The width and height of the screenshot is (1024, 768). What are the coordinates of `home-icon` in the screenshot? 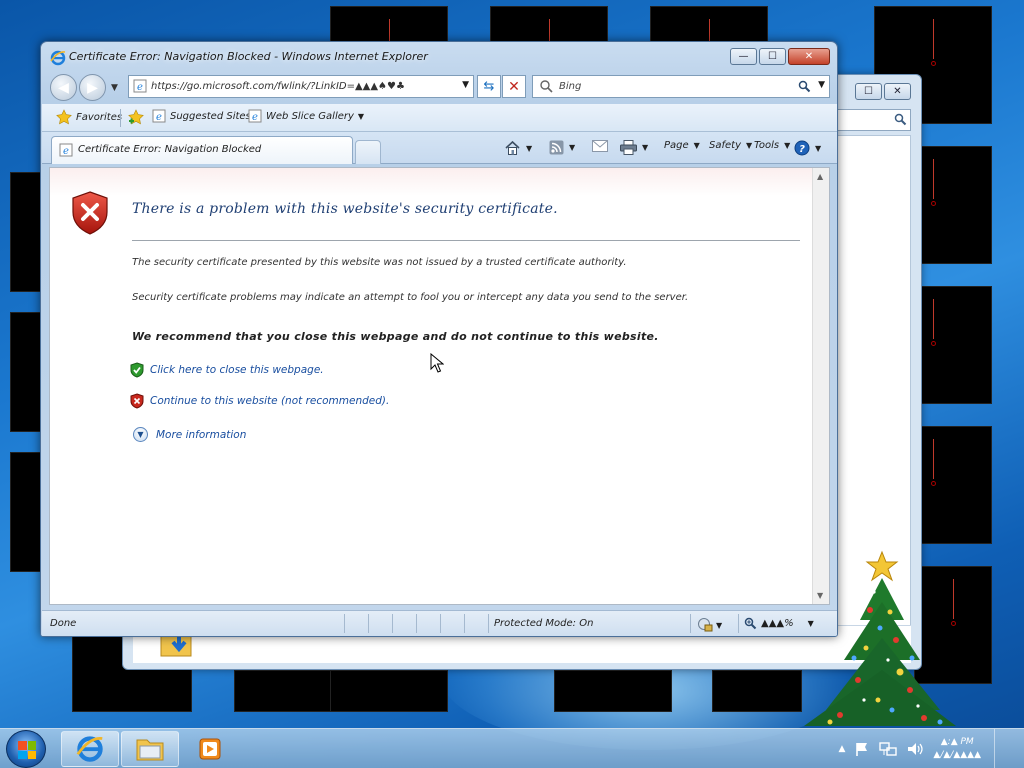 It's located at (512, 147).